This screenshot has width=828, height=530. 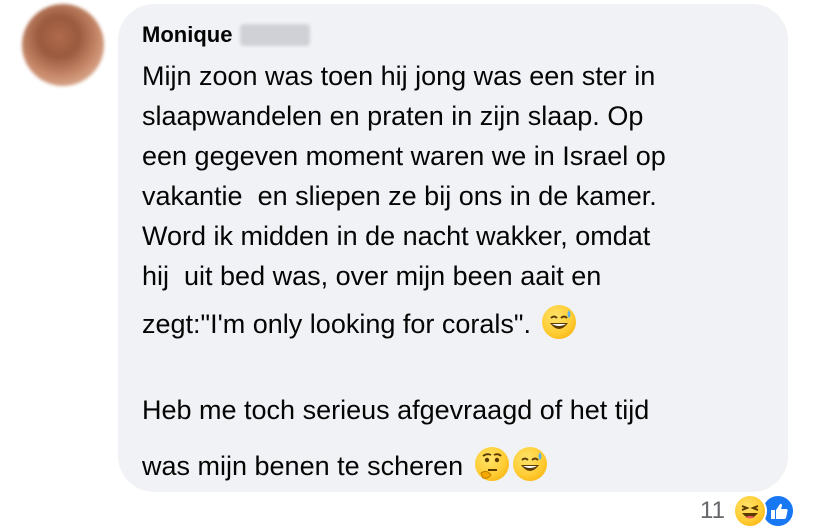 I want to click on comment-line-text: zegt:"I'm only looking for corals"., so click(x=340, y=324).